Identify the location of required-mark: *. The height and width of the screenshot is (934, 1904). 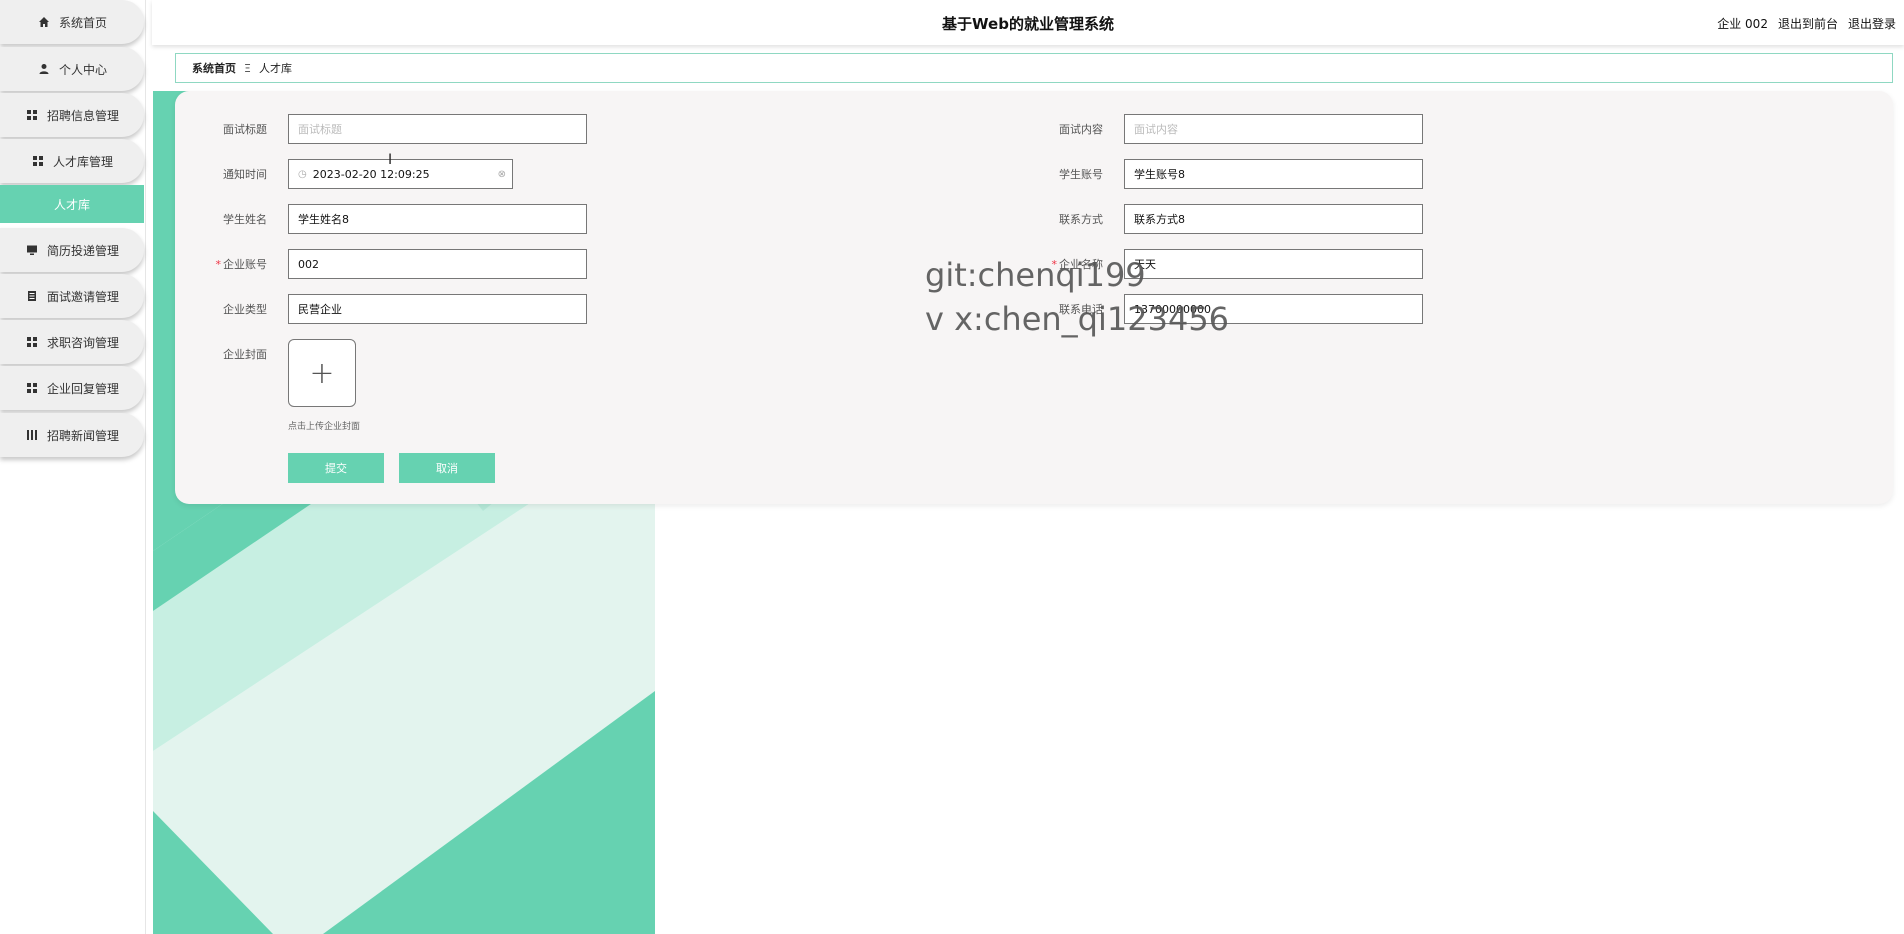
(218, 264).